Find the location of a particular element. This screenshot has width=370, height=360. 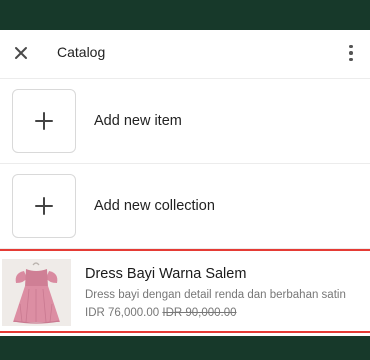

add-collection-plus-box is located at coordinates (44, 206).